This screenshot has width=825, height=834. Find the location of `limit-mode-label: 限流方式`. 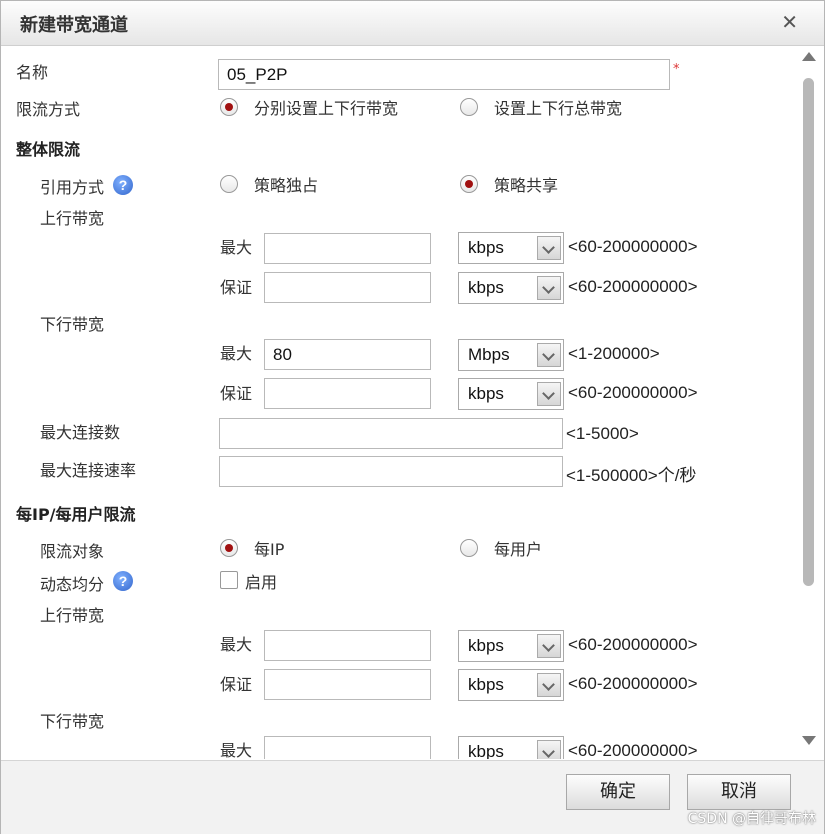

limit-mode-label: 限流方式 is located at coordinates (48, 109).